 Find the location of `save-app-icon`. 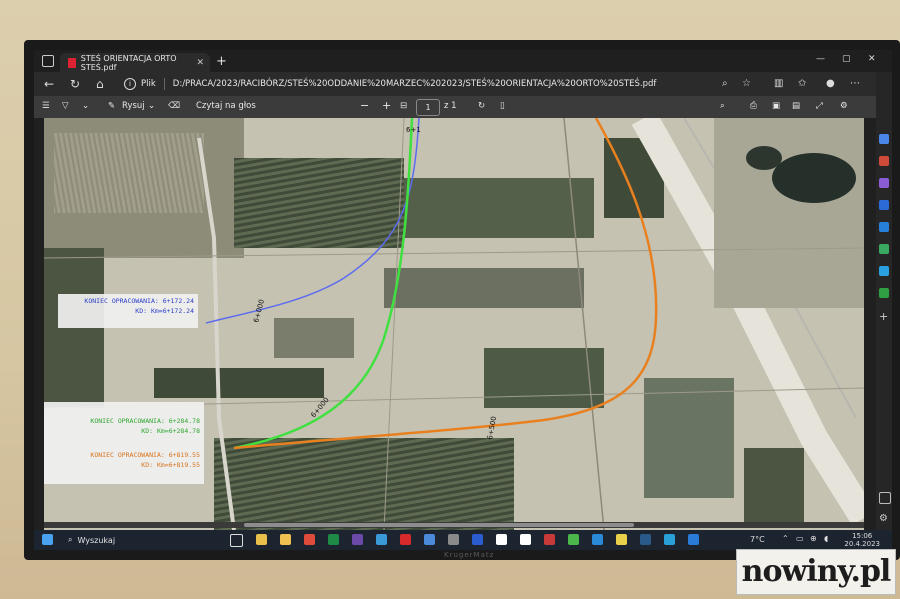

save-app-icon is located at coordinates (453, 539).